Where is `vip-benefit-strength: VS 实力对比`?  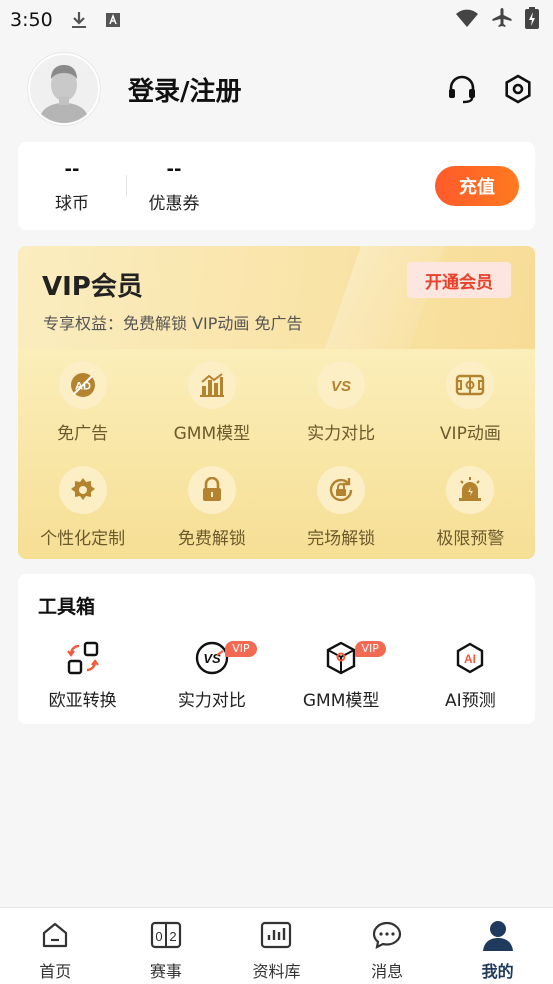 vip-benefit-strength: VS 实力对比 is located at coordinates (341, 401).